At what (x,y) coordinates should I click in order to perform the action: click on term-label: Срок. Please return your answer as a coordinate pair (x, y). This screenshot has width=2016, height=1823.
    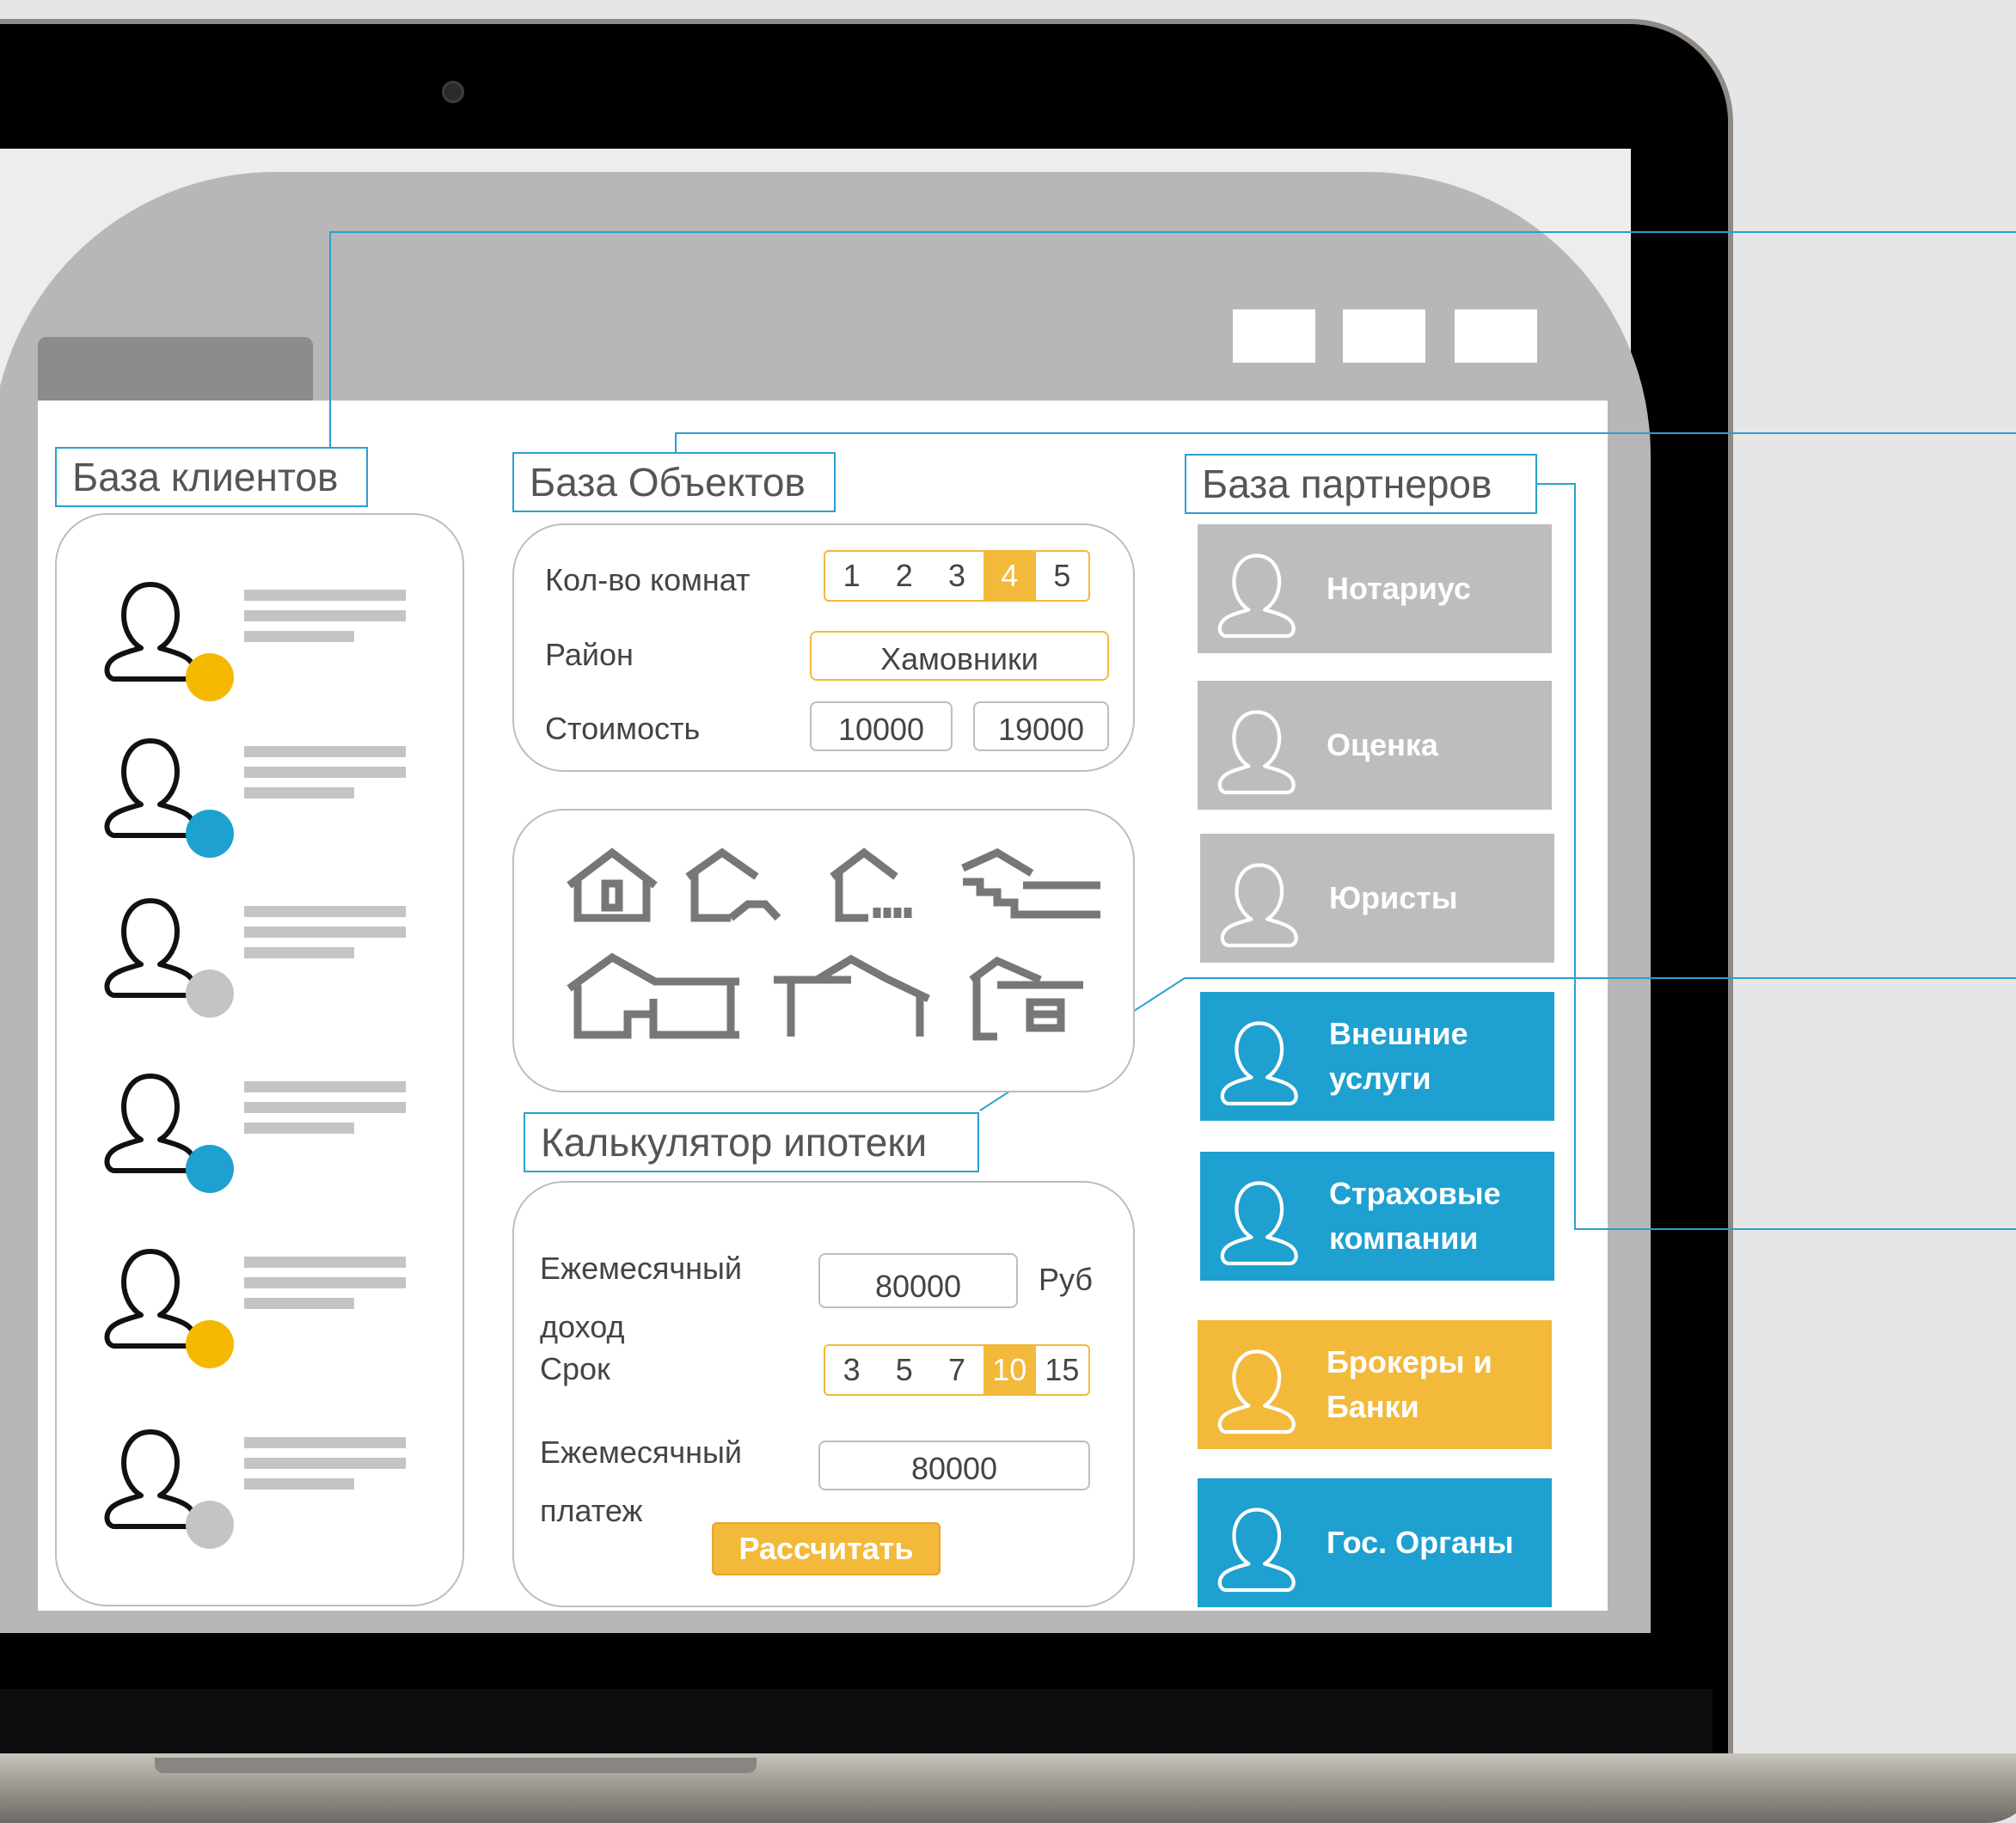
    Looking at the image, I should click on (575, 1369).